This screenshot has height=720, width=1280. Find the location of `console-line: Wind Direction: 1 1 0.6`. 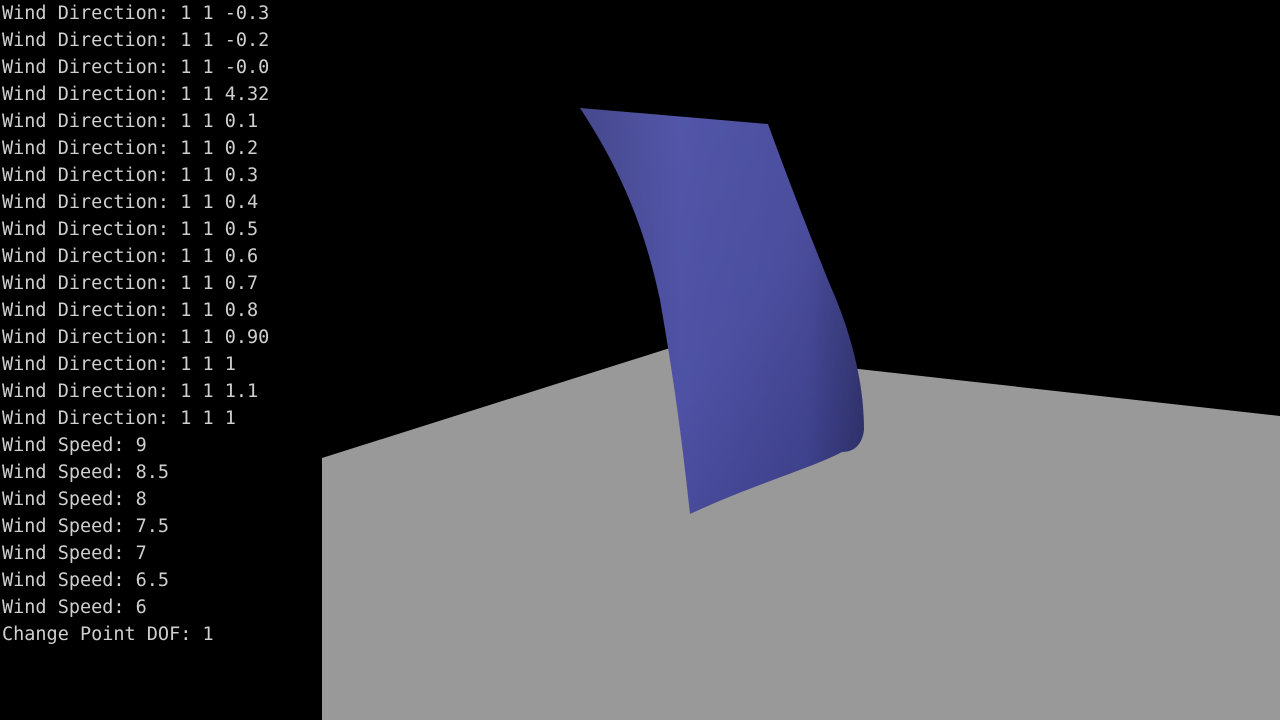

console-line: Wind Direction: 1 1 0.6 is located at coordinates (130, 256).